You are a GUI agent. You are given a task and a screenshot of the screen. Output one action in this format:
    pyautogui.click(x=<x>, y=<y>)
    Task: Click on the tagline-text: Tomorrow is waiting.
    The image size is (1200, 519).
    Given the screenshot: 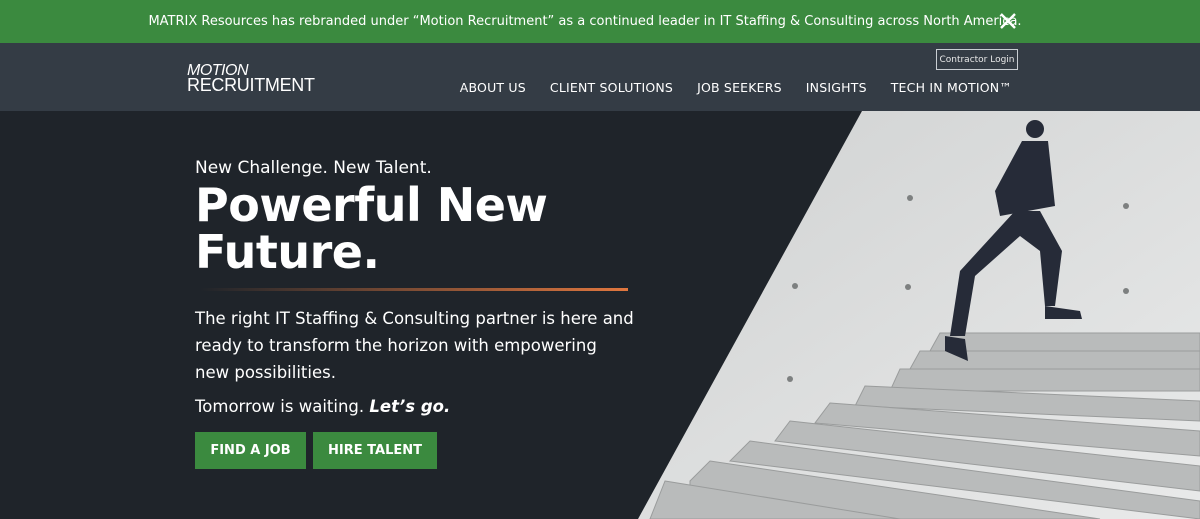 What is the action you would take?
    pyautogui.click(x=280, y=406)
    